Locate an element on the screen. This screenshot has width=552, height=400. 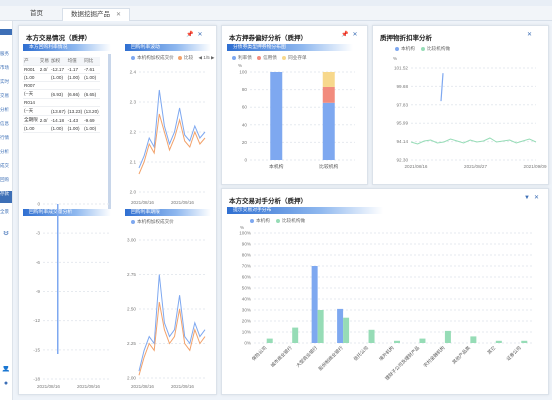
y-tick: 2.00 is located at coordinates (131, 378).